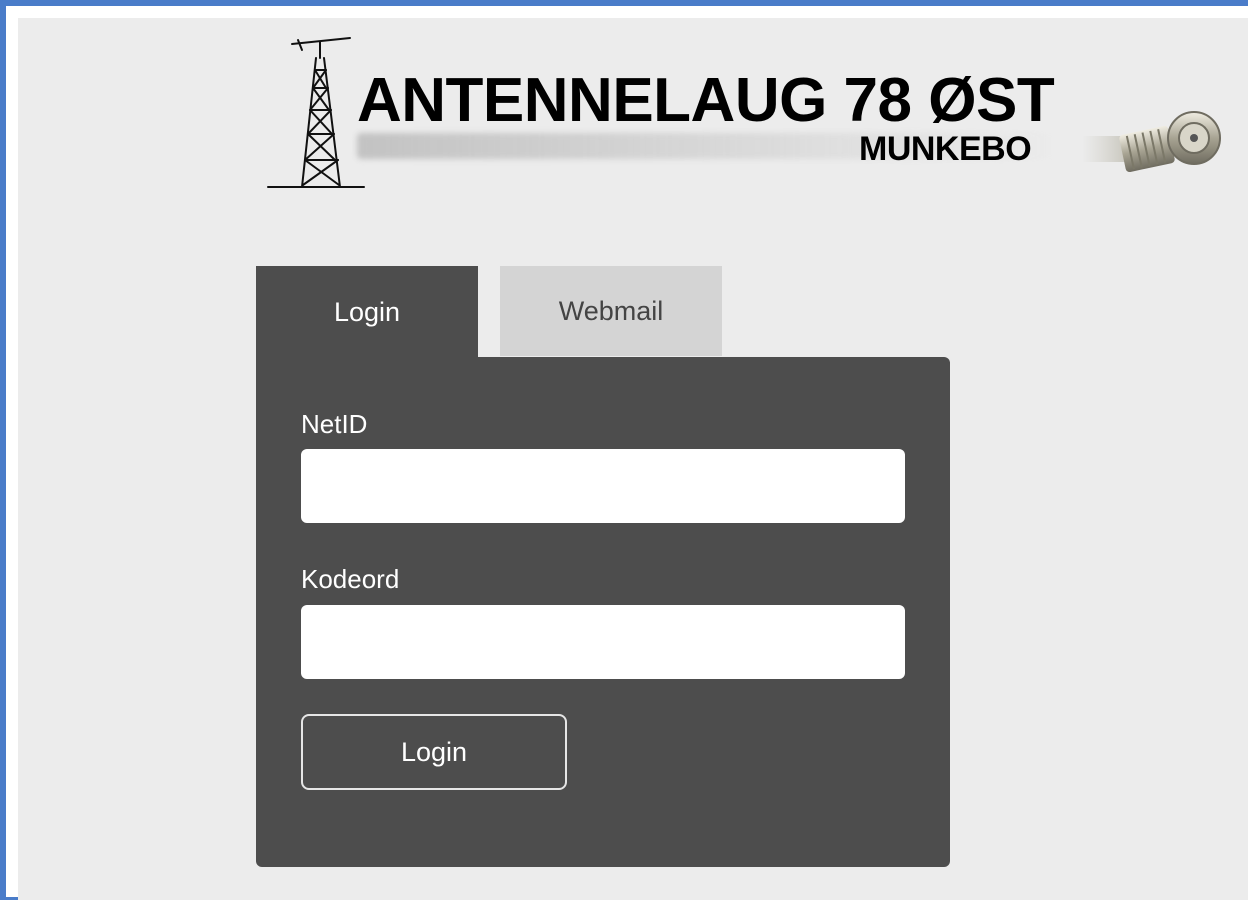 This screenshot has width=1248, height=900. What do you see at coordinates (945, 149) in the screenshot?
I see `logo-subtitle: MUNKEBO` at bounding box center [945, 149].